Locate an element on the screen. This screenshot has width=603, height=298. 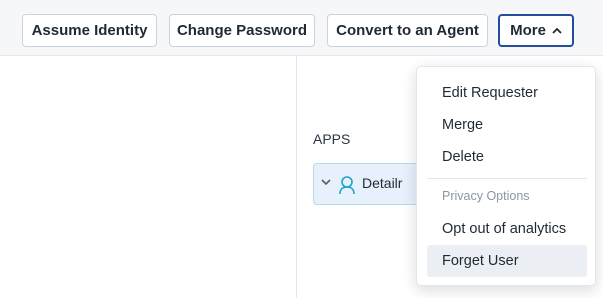
convert-to-agent-button: Convert to an Agent is located at coordinates (407, 30).